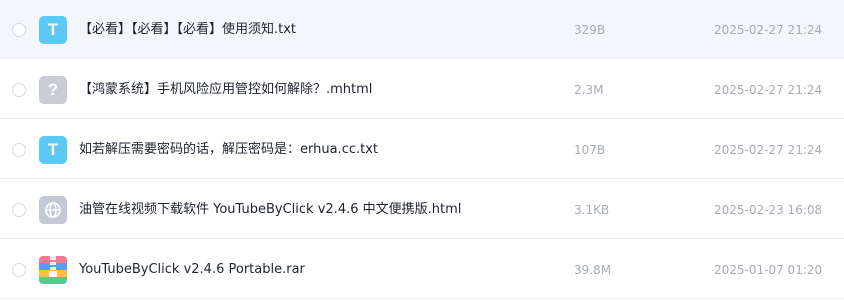 The width and height of the screenshot is (844, 300). I want to click on file-date: 2025-01-07 01:20, so click(768, 270).